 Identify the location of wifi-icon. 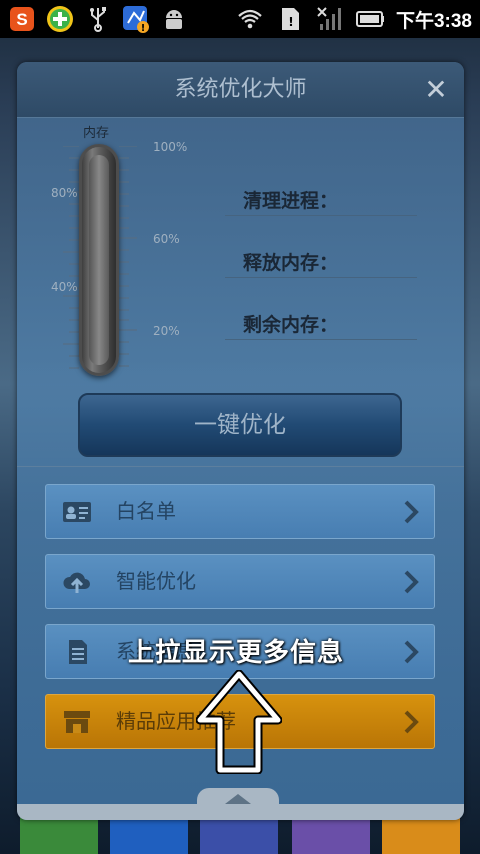
(250, 19).